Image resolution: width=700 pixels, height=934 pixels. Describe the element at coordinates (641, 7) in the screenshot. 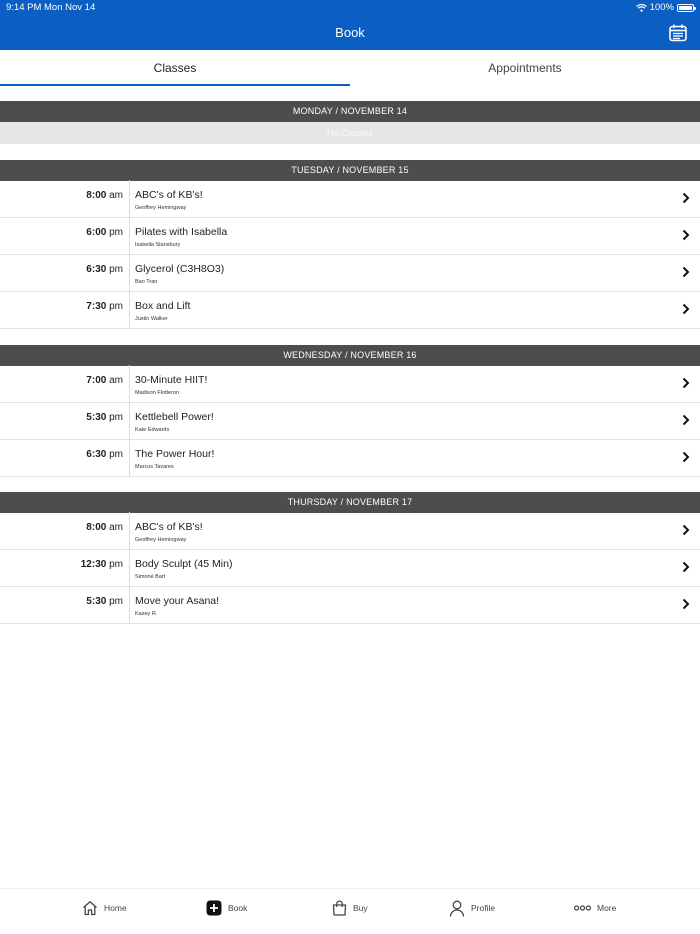

I see `wifi-icon` at that location.